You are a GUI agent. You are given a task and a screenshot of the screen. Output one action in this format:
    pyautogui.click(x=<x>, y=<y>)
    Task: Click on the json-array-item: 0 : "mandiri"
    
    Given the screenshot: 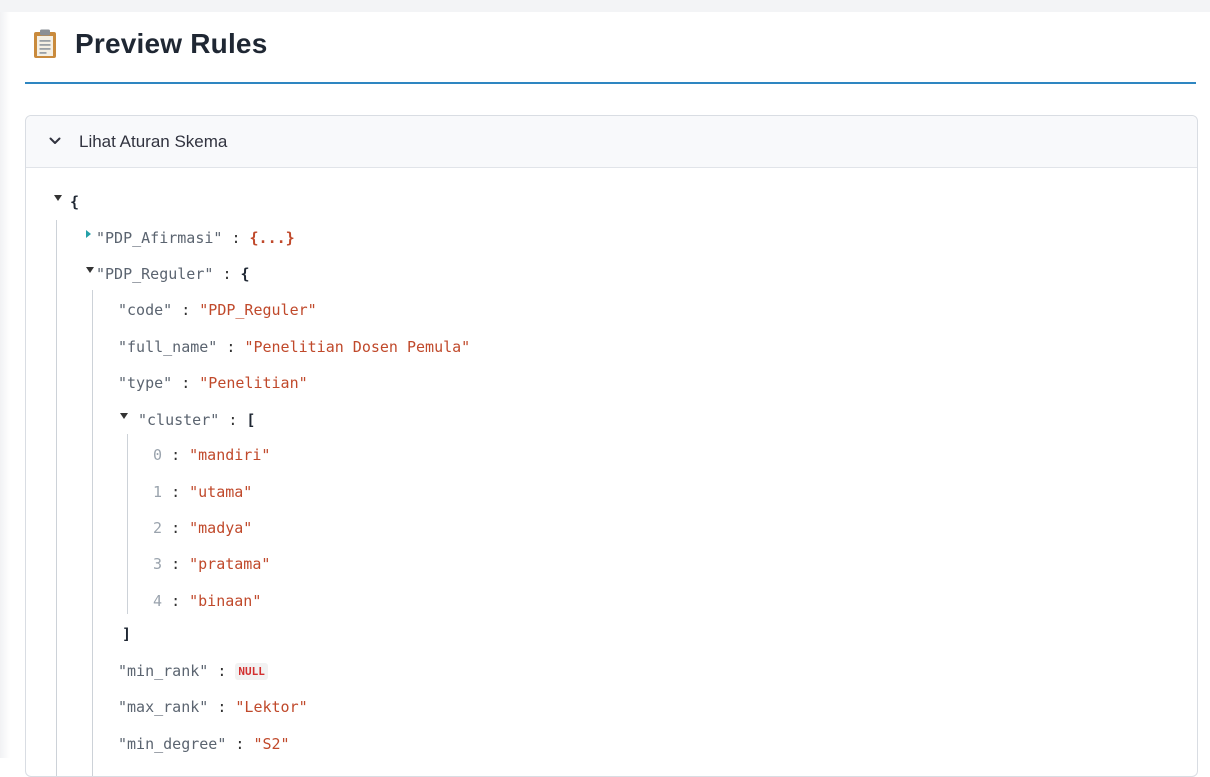 What is the action you would take?
    pyautogui.click(x=212, y=455)
    